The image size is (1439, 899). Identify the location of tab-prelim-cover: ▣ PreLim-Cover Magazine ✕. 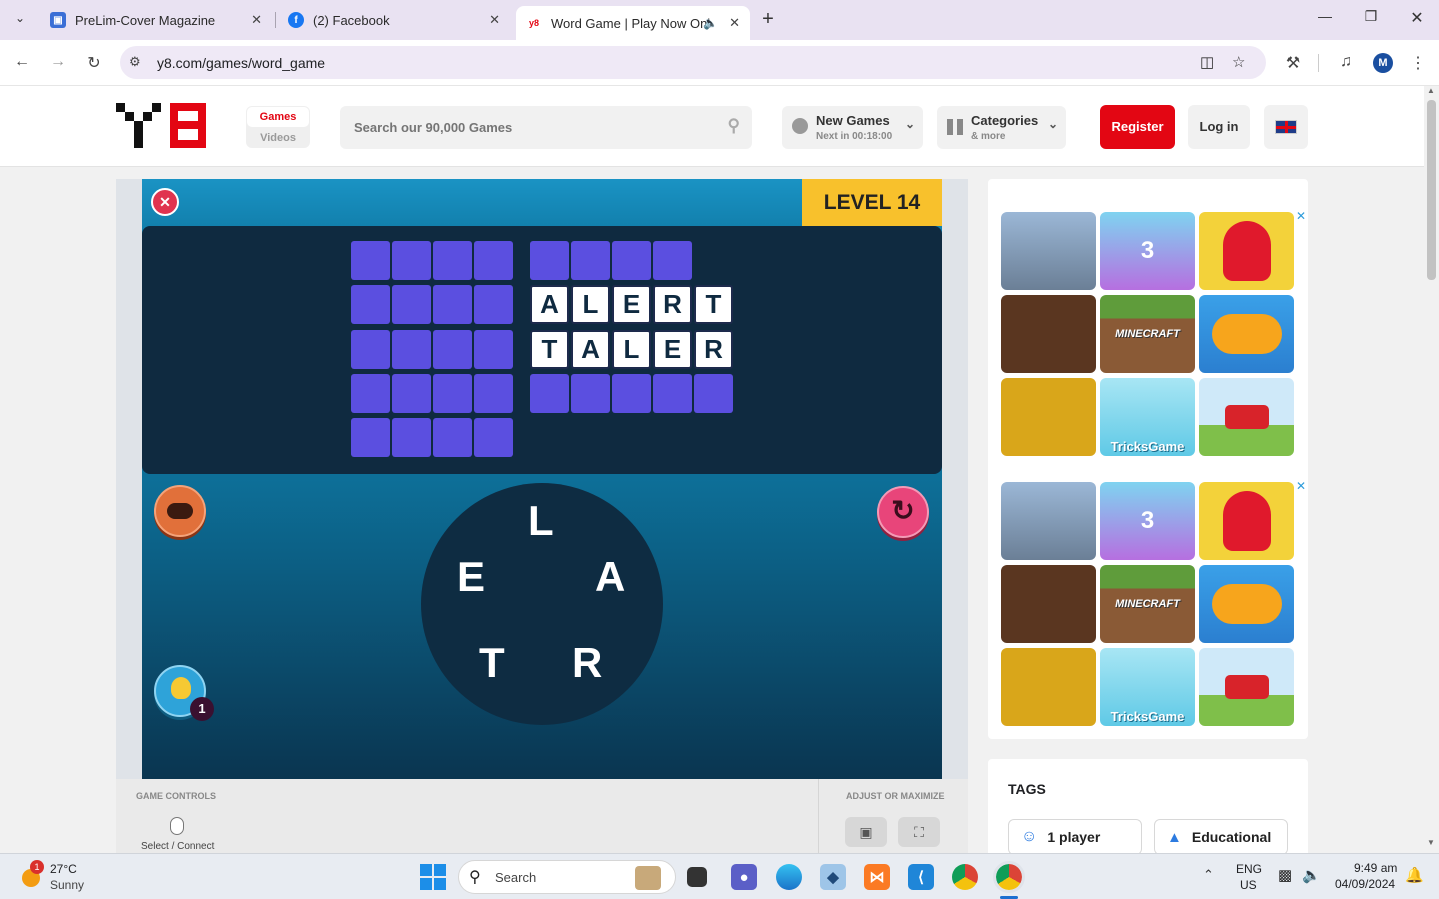
(156, 20).